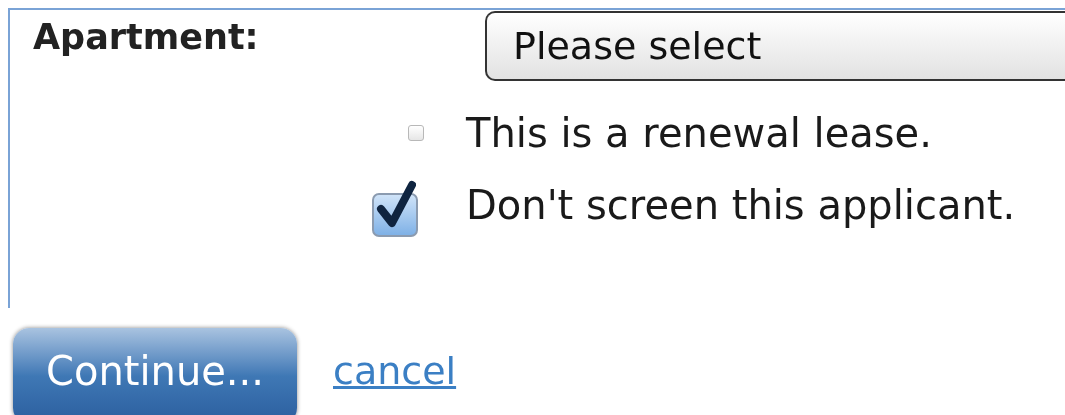 This screenshot has height=415, width=1065. What do you see at coordinates (741, 205) in the screenshot?
I see `checkbox-label: Don't screen this applicant.` at bounding box center [741, 205].